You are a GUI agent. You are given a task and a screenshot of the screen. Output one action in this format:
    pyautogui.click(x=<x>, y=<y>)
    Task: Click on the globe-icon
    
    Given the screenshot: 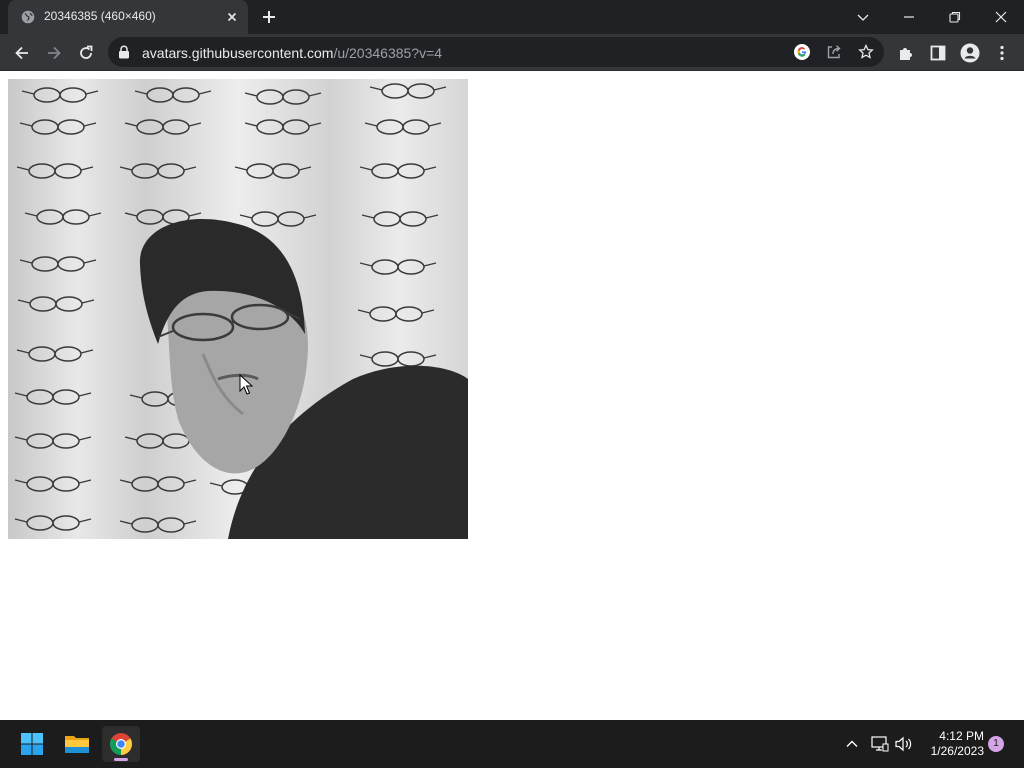 What is the action you would take?
    pyautogui.click(x=28, y=17)
    